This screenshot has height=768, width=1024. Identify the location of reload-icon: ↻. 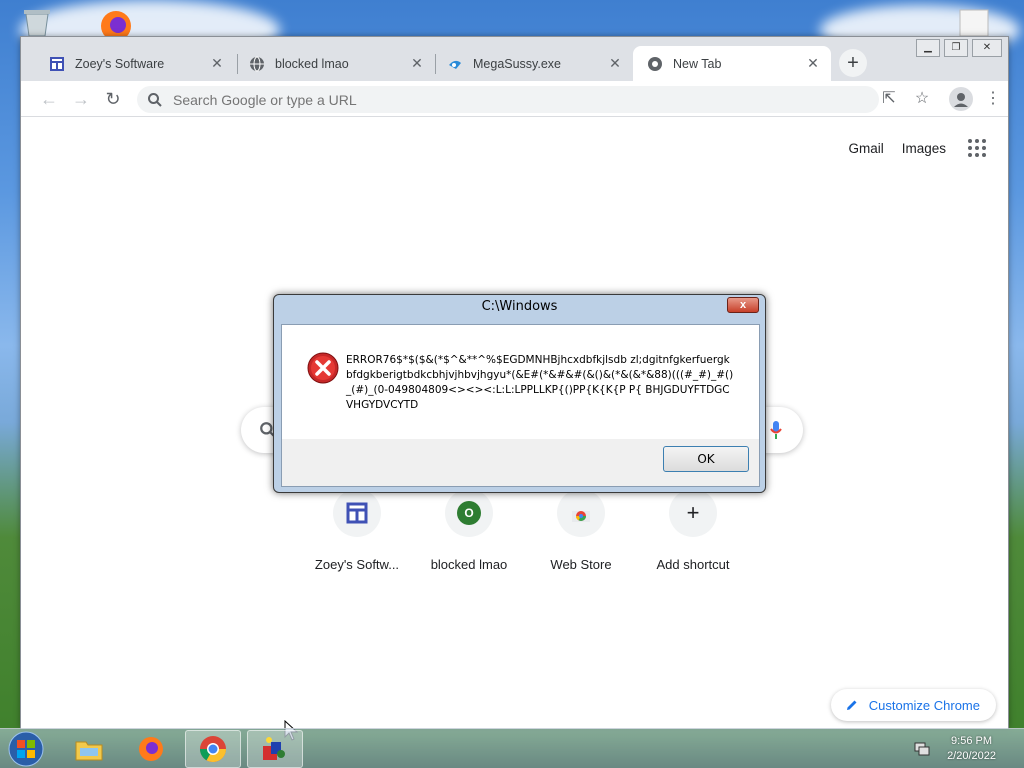
(113, 99).